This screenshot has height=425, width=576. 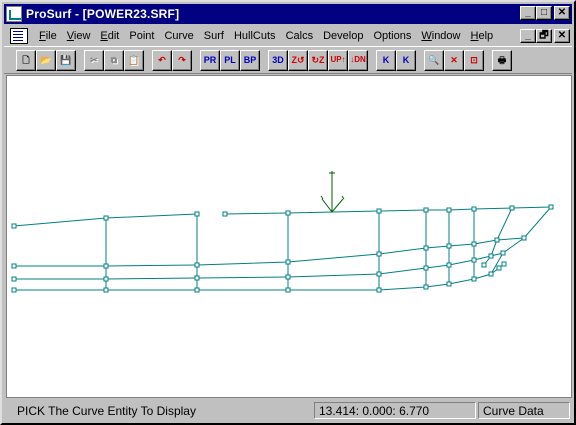 I want to click on new-doc-button: 🗋, so click(x=26, y=60).